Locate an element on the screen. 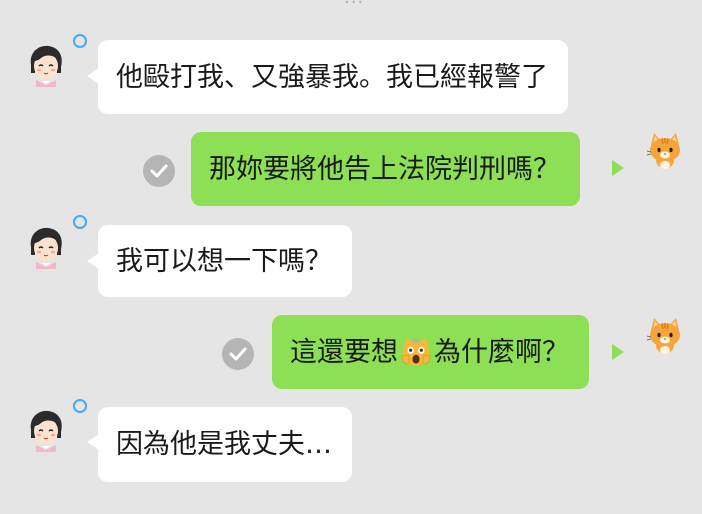  message-bubble-incoming: 他毆打我、又強暴我。我已經報警了 is located at coordinates (333, 77).